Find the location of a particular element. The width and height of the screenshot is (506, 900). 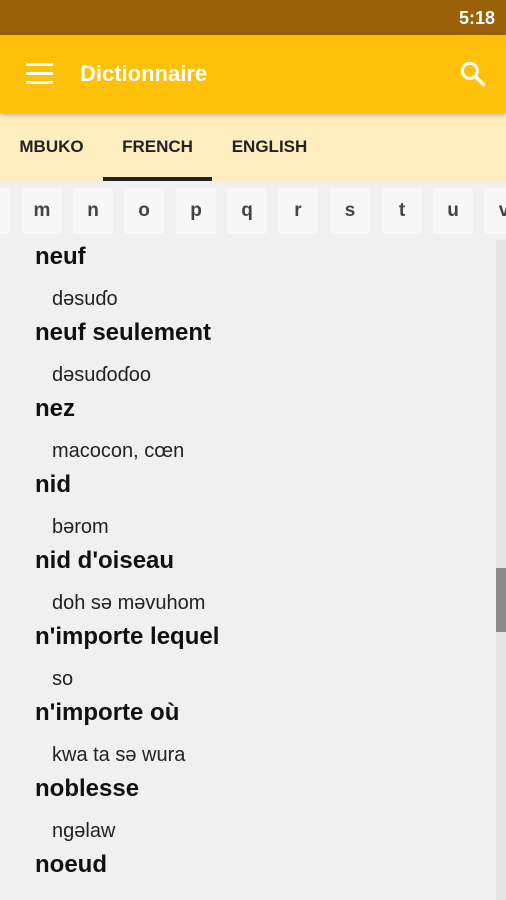

list-item: nid bərom is located at coordinates (248, 506).